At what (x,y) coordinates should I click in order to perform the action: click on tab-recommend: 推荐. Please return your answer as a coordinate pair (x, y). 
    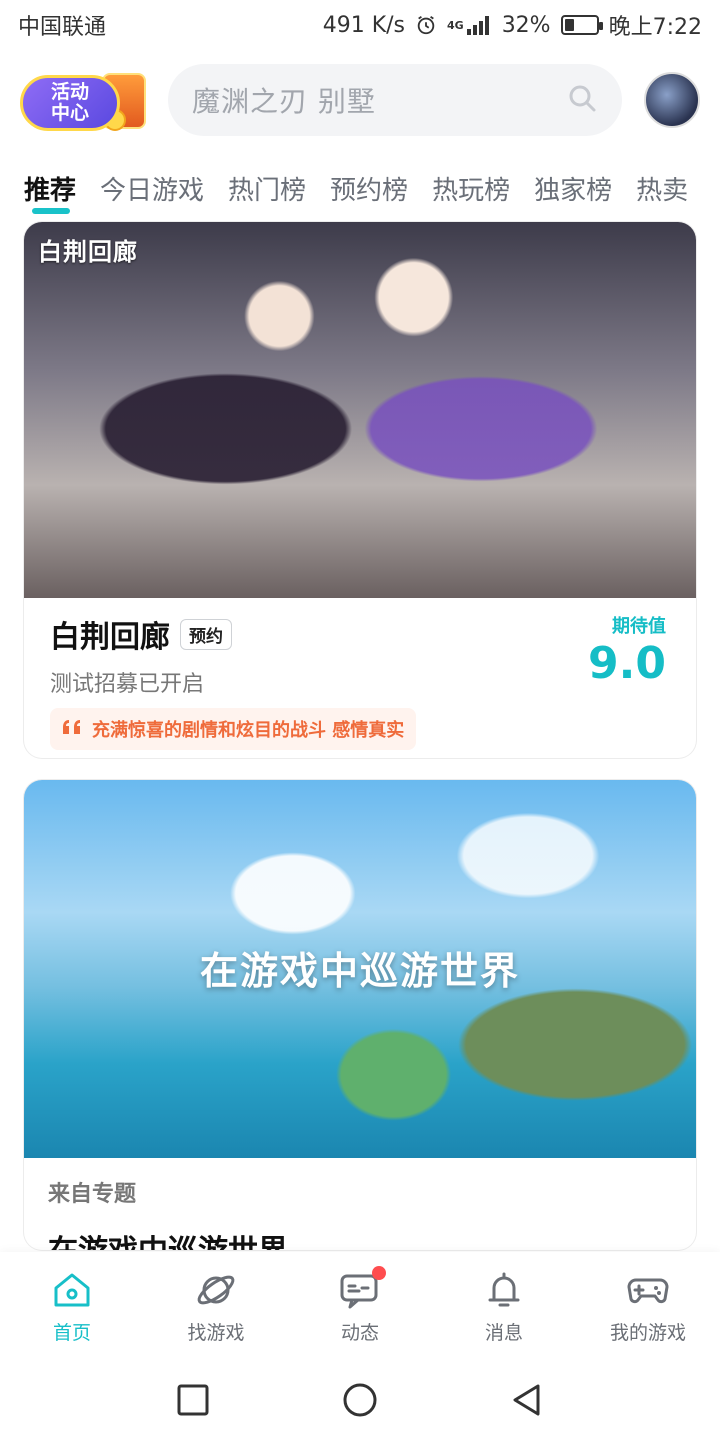
    Looking at the image, I should click on (50, 187).